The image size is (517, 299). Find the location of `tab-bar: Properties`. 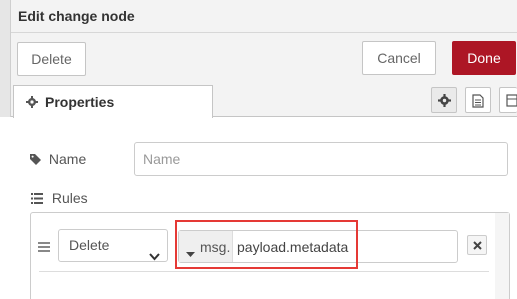

tab-bar: Properties is located at coordinates (258, 100).